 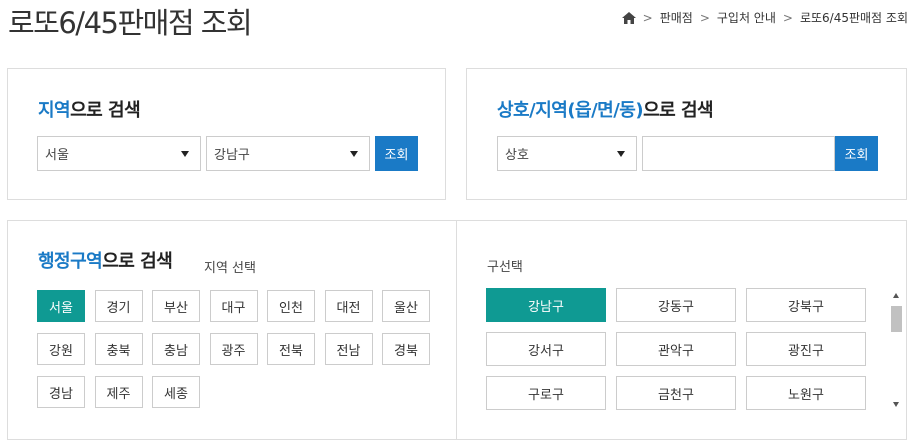 What do you see at coordinates (546, 349) in the screenshot?
I see `district-button: 강서구` at bounding box center [546, 349].